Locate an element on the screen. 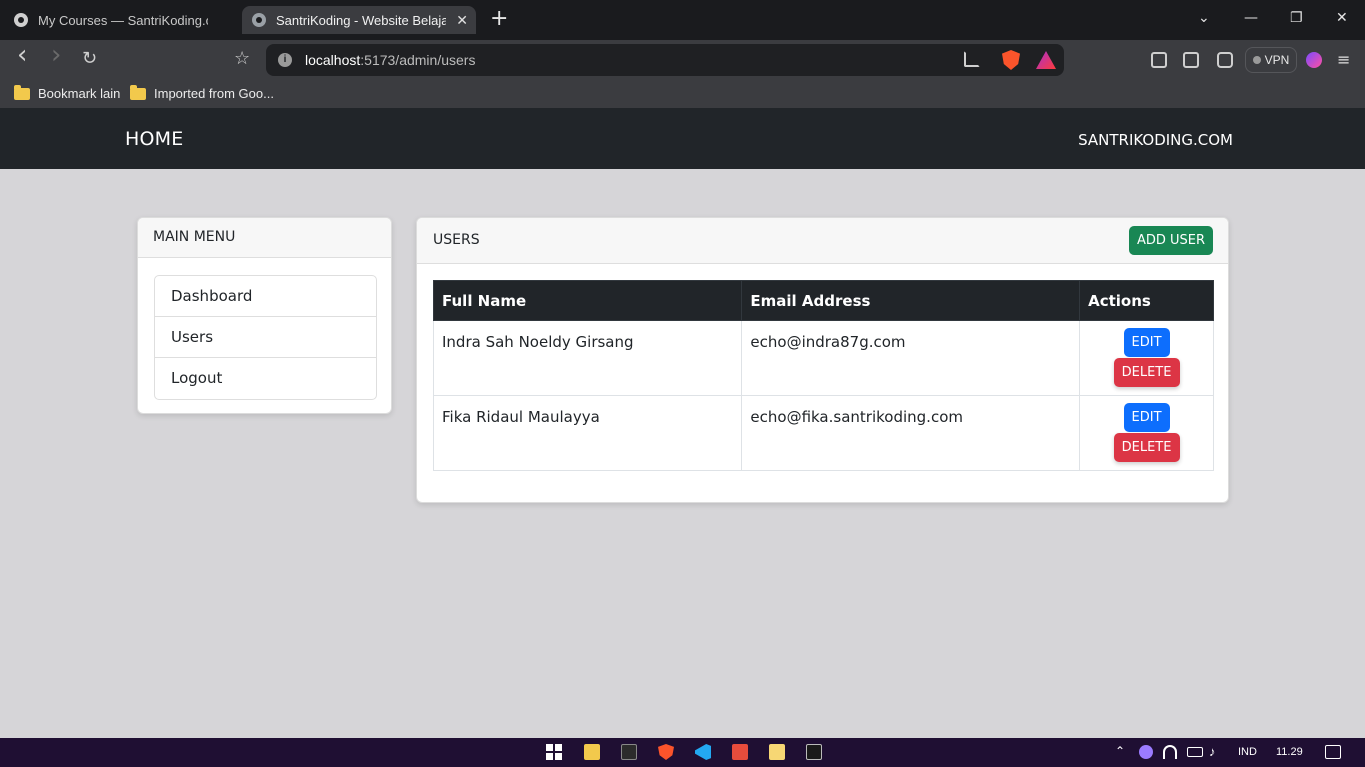 This screenshot has height=767, width=1365. tab-title: My Courses — SantriKoding.com — is located at coordinates (123, 20).